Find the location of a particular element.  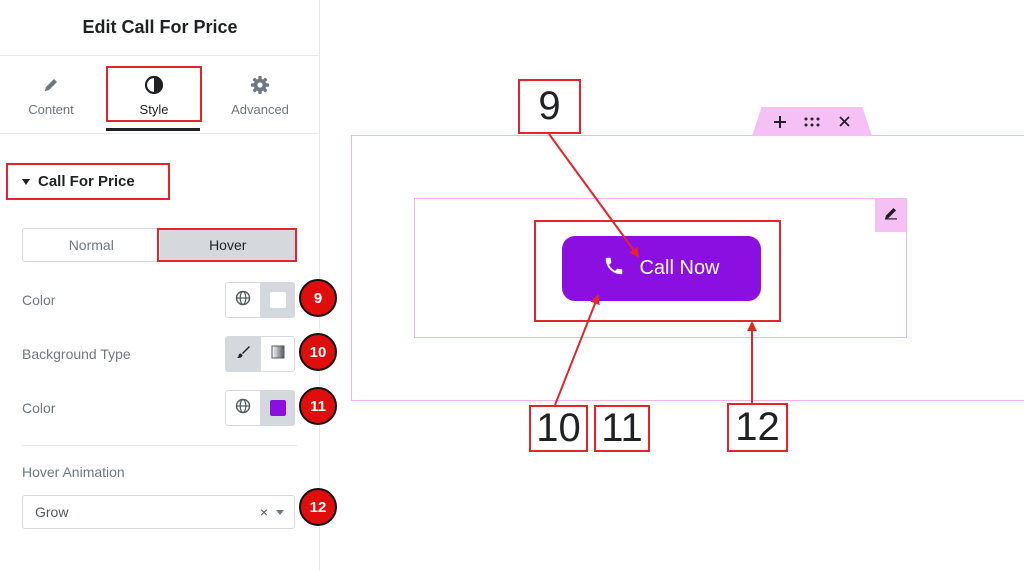

step-badge-11: 11 is located at coordinates (318, 406).